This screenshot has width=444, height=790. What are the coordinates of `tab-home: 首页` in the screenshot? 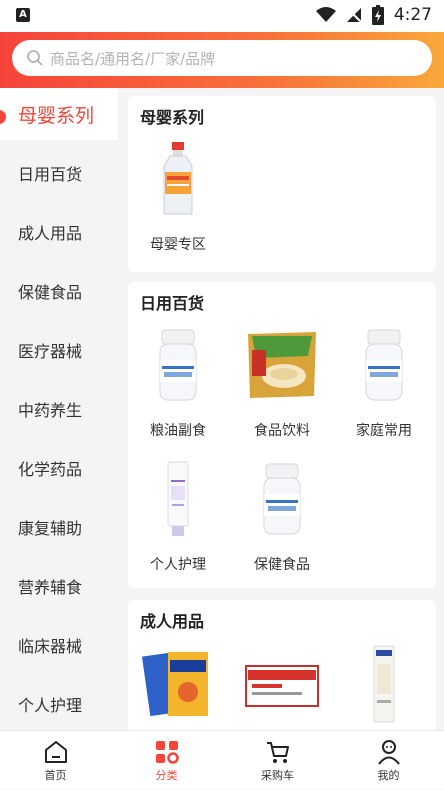 It's located at (55, 760).